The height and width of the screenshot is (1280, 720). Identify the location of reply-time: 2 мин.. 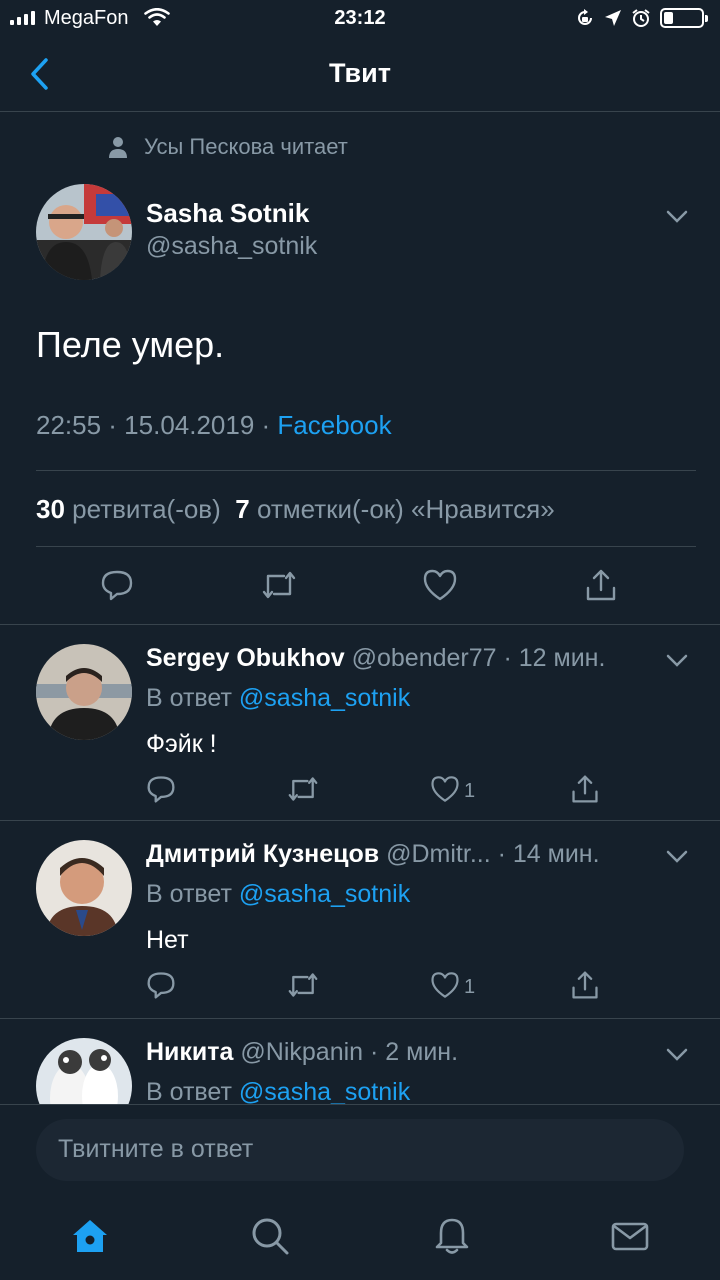
(422, 1052).